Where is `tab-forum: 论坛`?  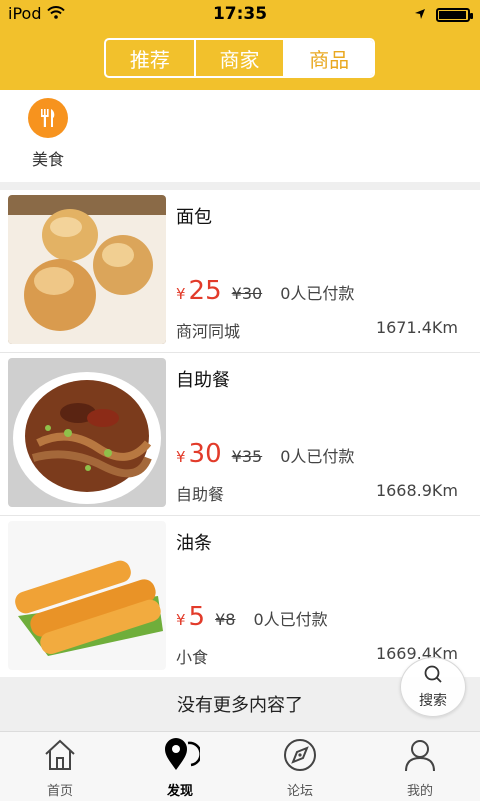
tab-forum: 论坛 is located at coordinates (300, 766).